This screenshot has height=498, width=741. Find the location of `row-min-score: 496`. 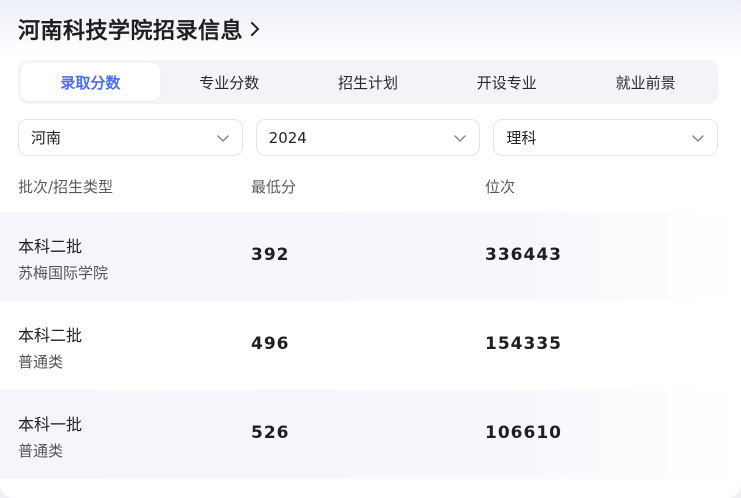

row-min-score: 496 is located at coordinates (270, 344).